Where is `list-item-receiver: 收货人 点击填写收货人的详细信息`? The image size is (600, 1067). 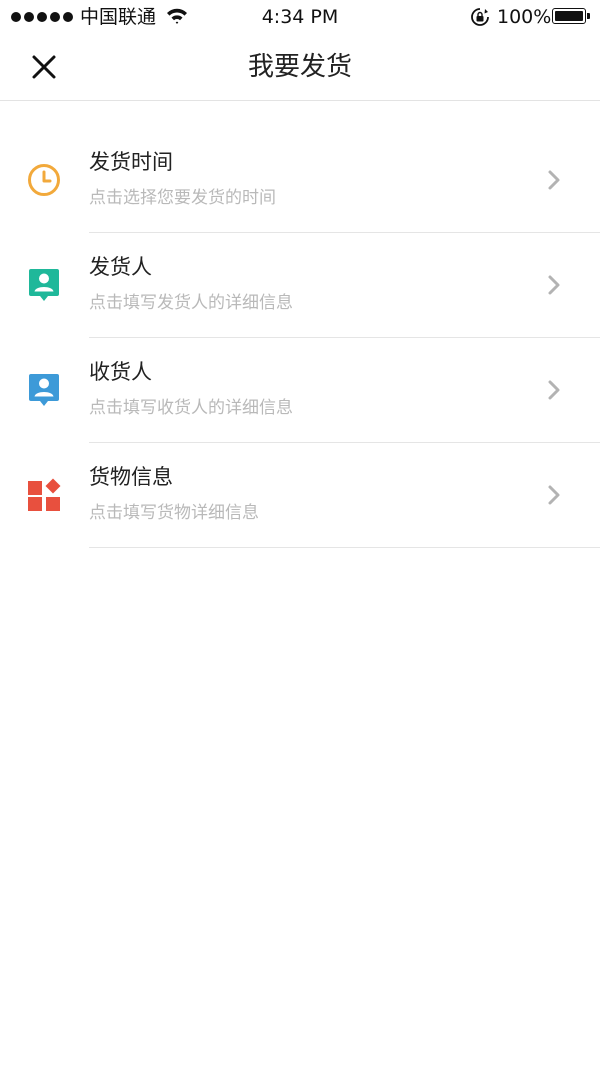 list-item-receiver: 收货人 点击填写收货人的详细信息 is located at coordinates (300, 390).